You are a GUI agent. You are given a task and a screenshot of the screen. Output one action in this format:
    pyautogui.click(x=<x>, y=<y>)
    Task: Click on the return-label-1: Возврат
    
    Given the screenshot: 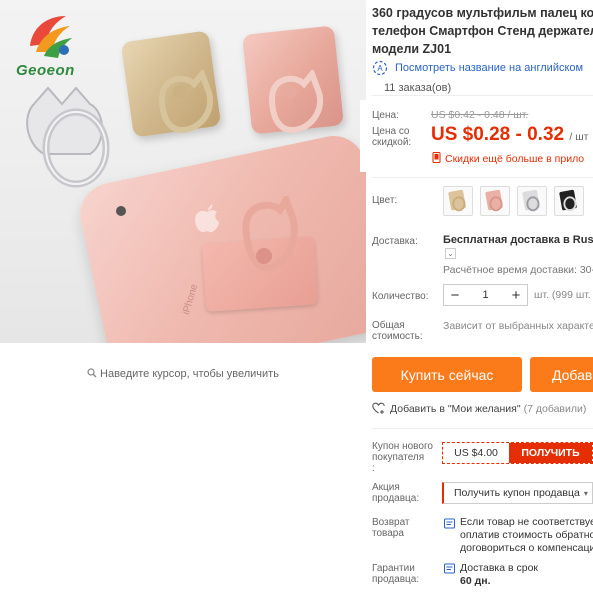 What is the action you would take?
    pyautogui.click(x=391, y=522)
    